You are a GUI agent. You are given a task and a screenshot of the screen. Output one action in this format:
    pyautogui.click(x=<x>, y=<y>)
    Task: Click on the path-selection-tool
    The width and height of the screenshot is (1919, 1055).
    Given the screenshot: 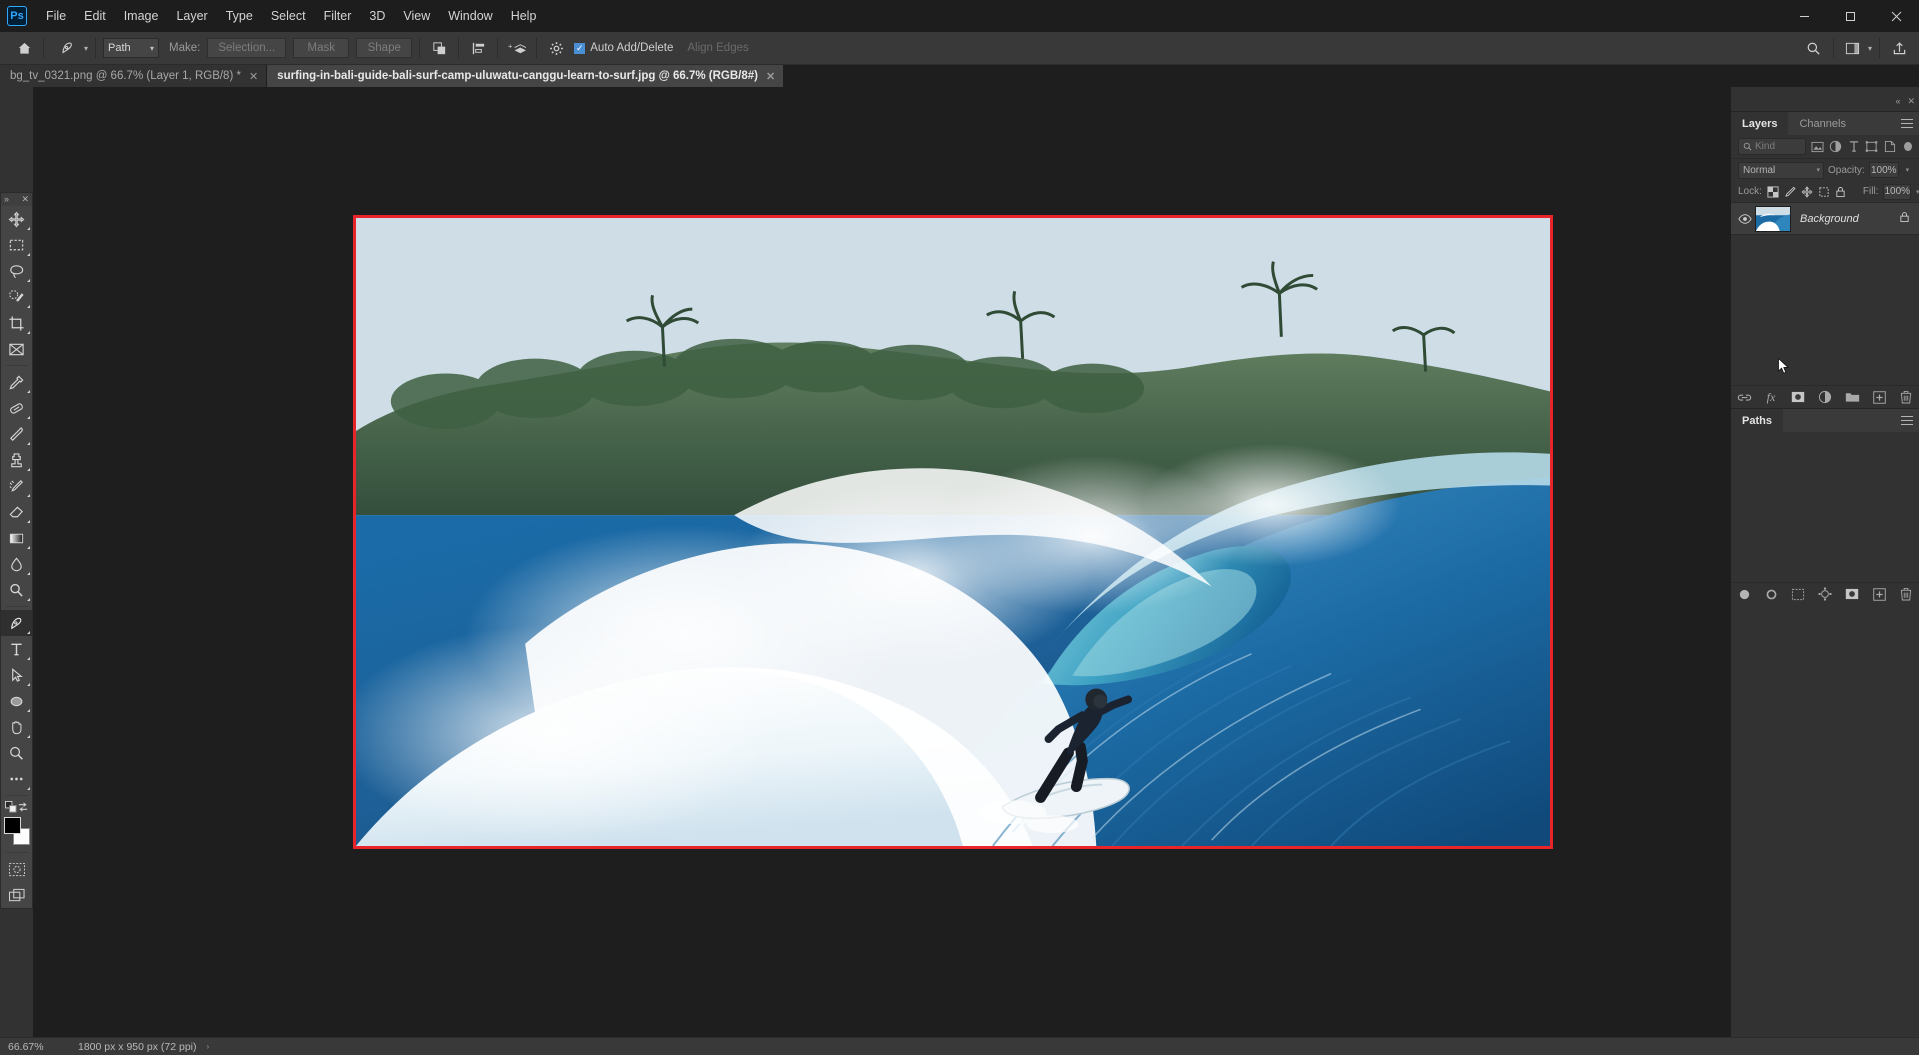 What is the action you would take?
    pyautogui.click(x=16, y=675)
    